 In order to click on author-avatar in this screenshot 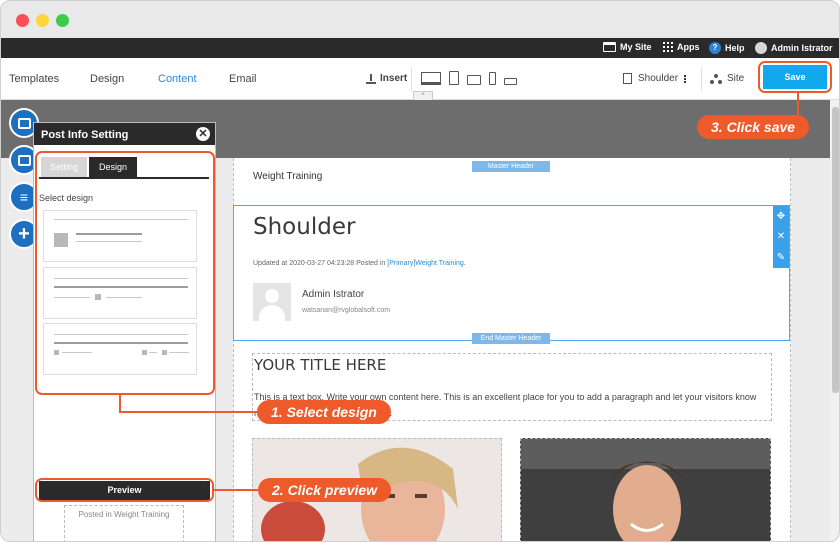, I will do `click(272, 302)`.